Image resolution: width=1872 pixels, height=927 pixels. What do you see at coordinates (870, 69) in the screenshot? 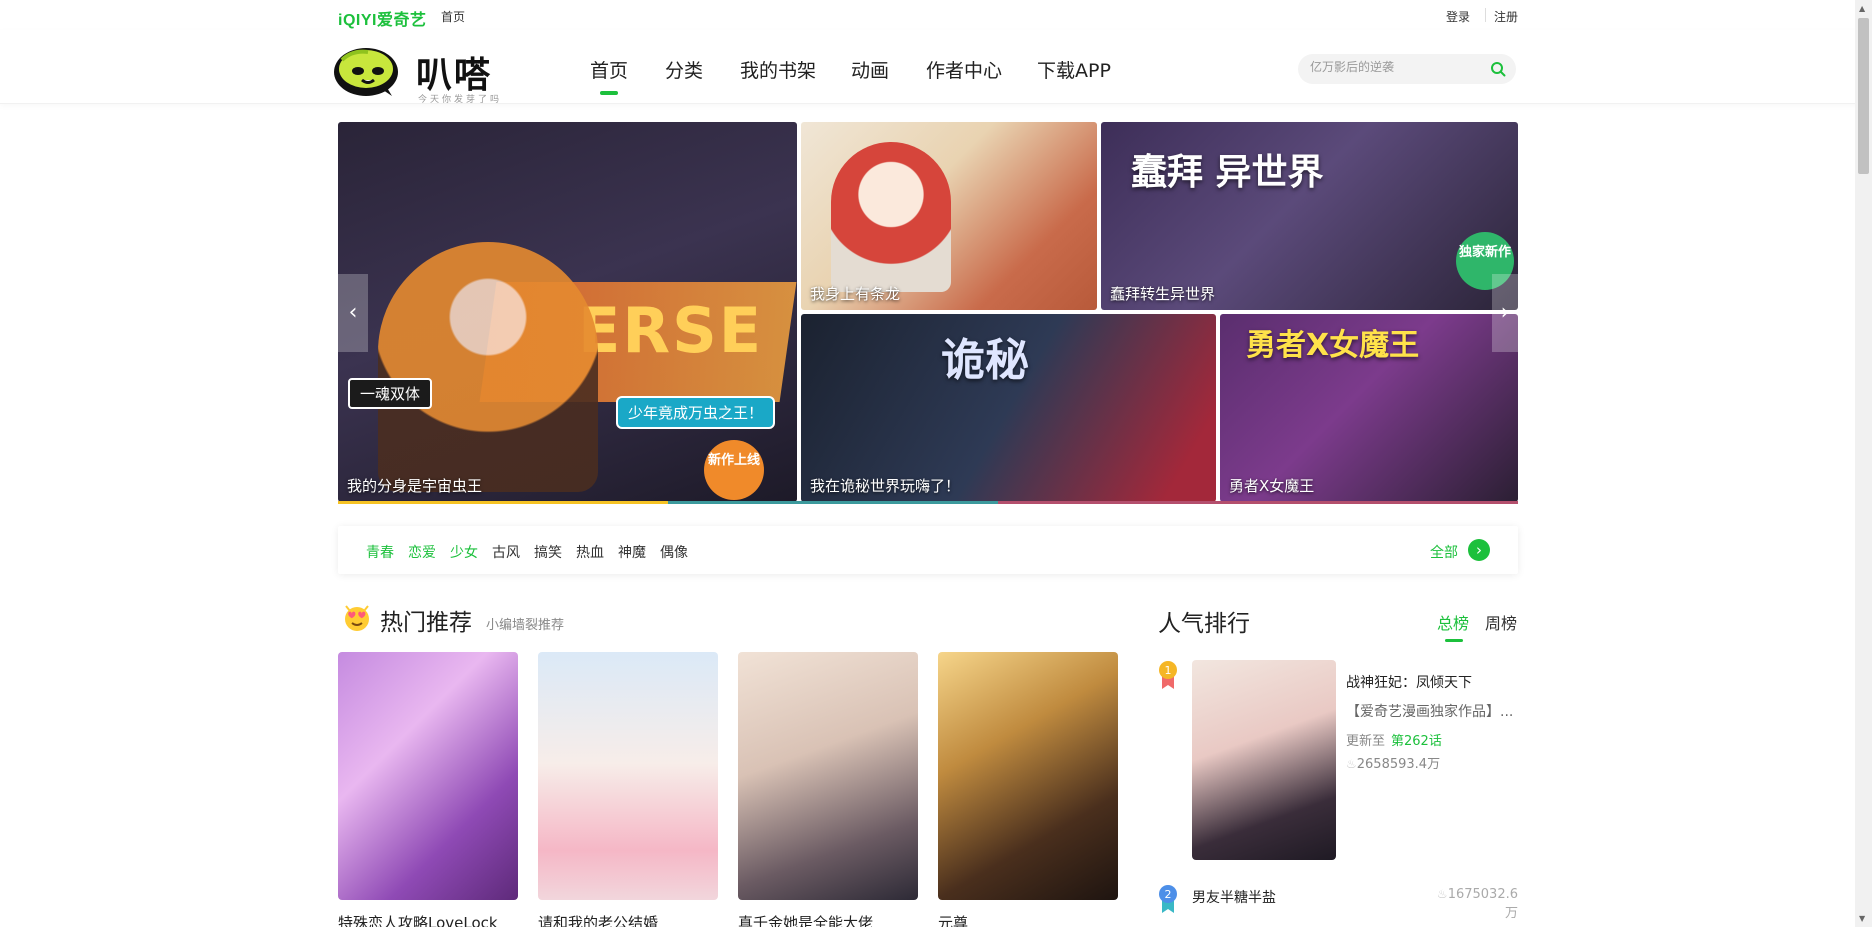
I see `nav-animation: 动画` at bounding box center [870, 69].